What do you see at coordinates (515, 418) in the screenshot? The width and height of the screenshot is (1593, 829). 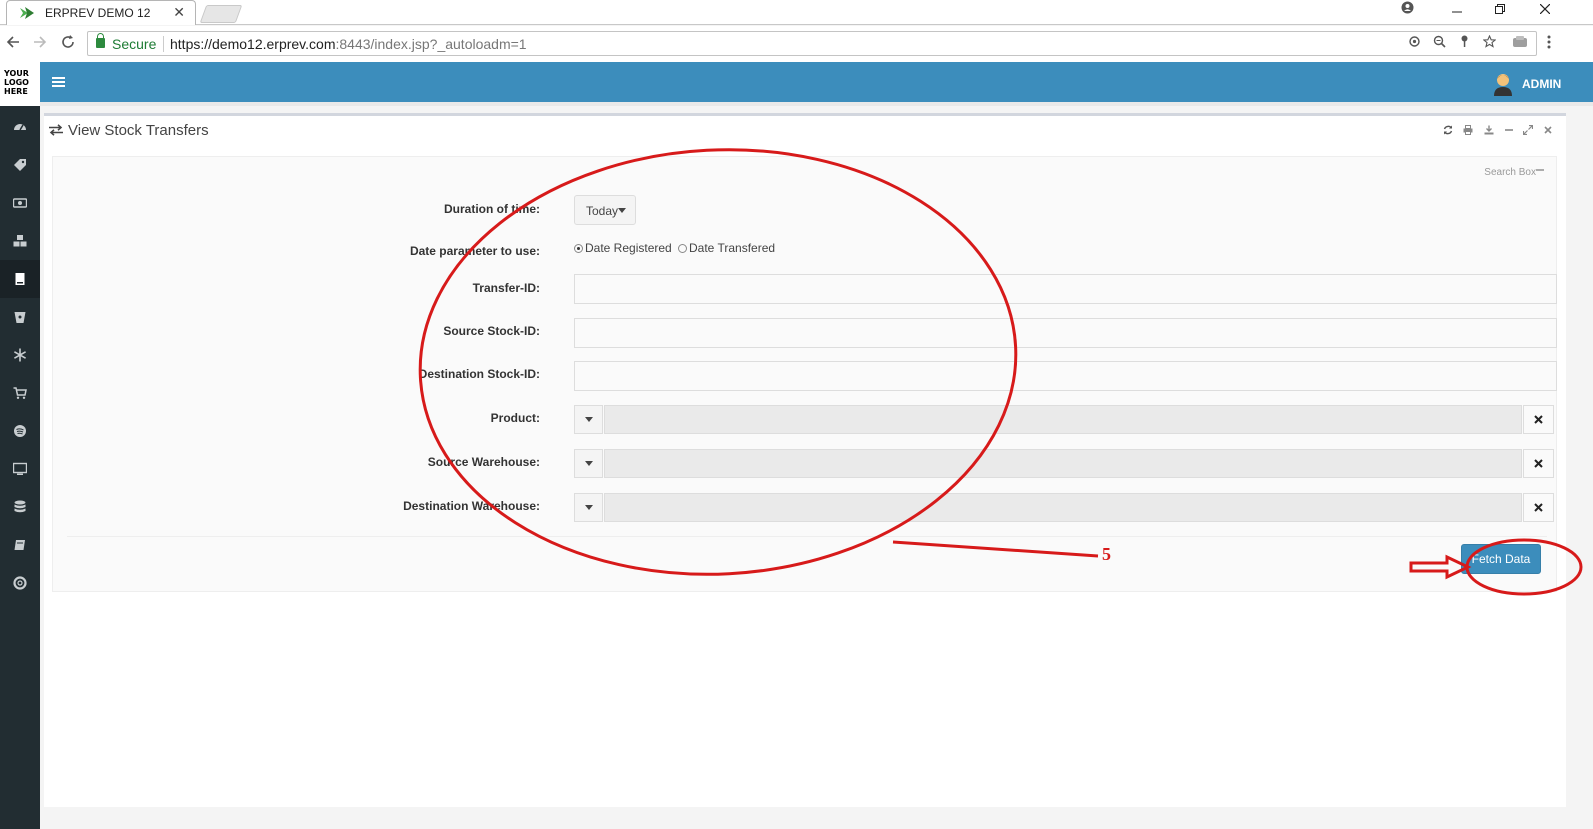 I see `product-label: Product:` at bounding box center [515, 418].